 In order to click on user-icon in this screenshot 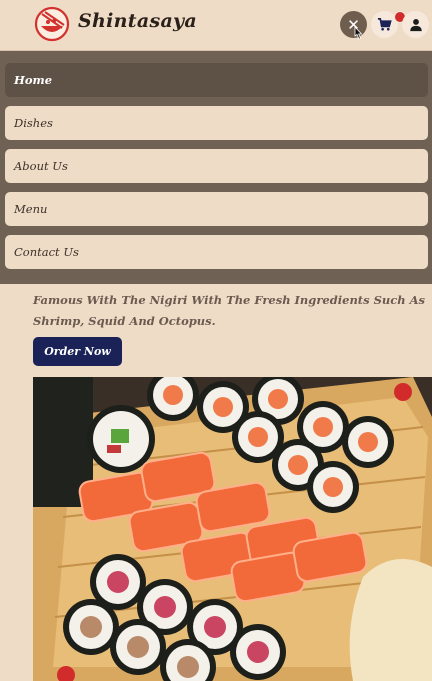, I will do `click(415, 24)`.